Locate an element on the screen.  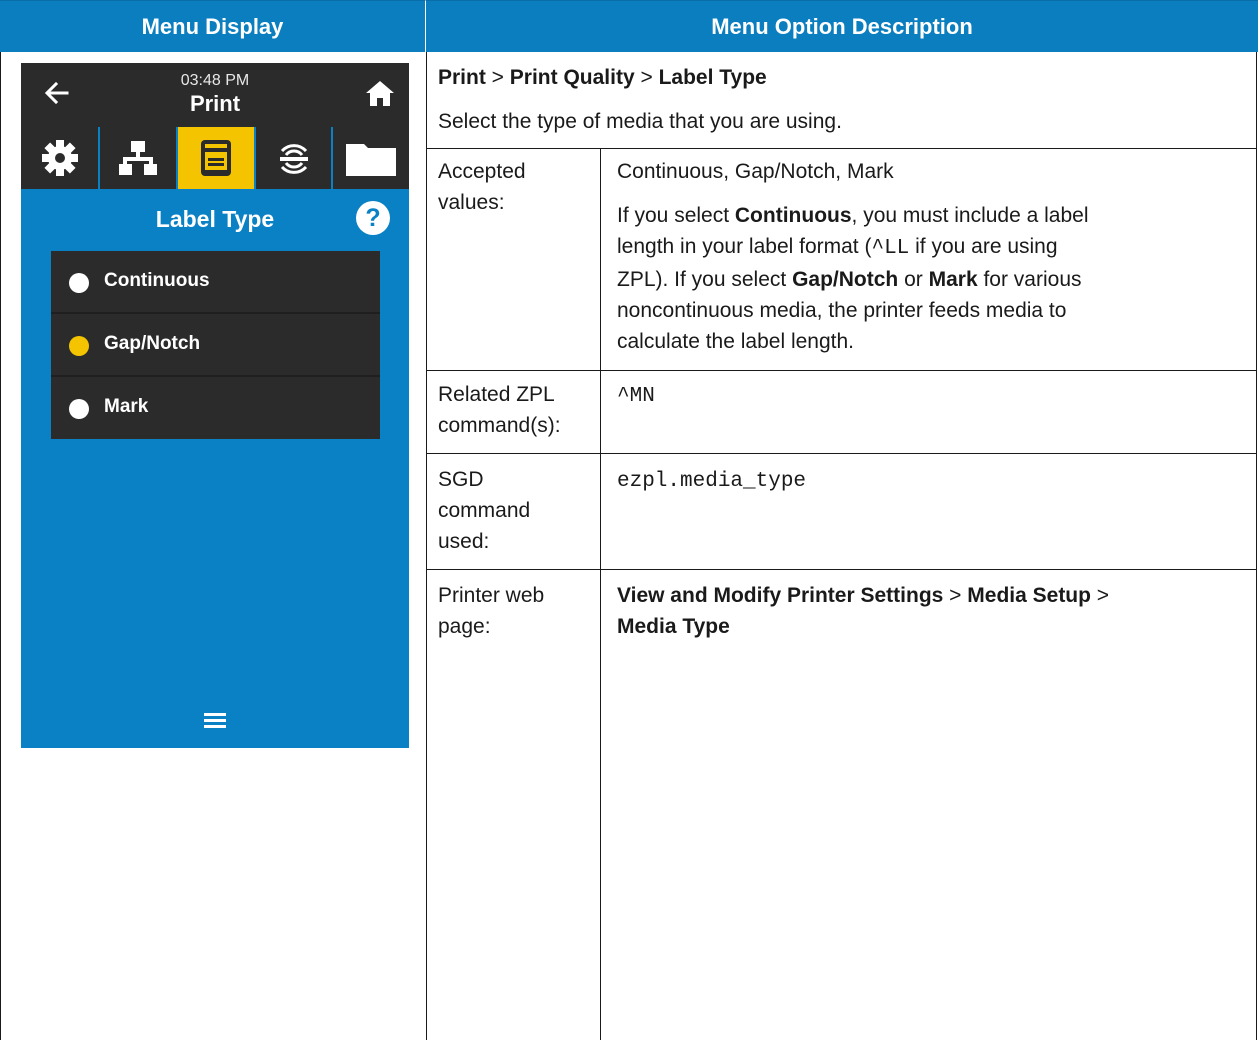
note-code: ^LL is located at coordinates (890, 248).